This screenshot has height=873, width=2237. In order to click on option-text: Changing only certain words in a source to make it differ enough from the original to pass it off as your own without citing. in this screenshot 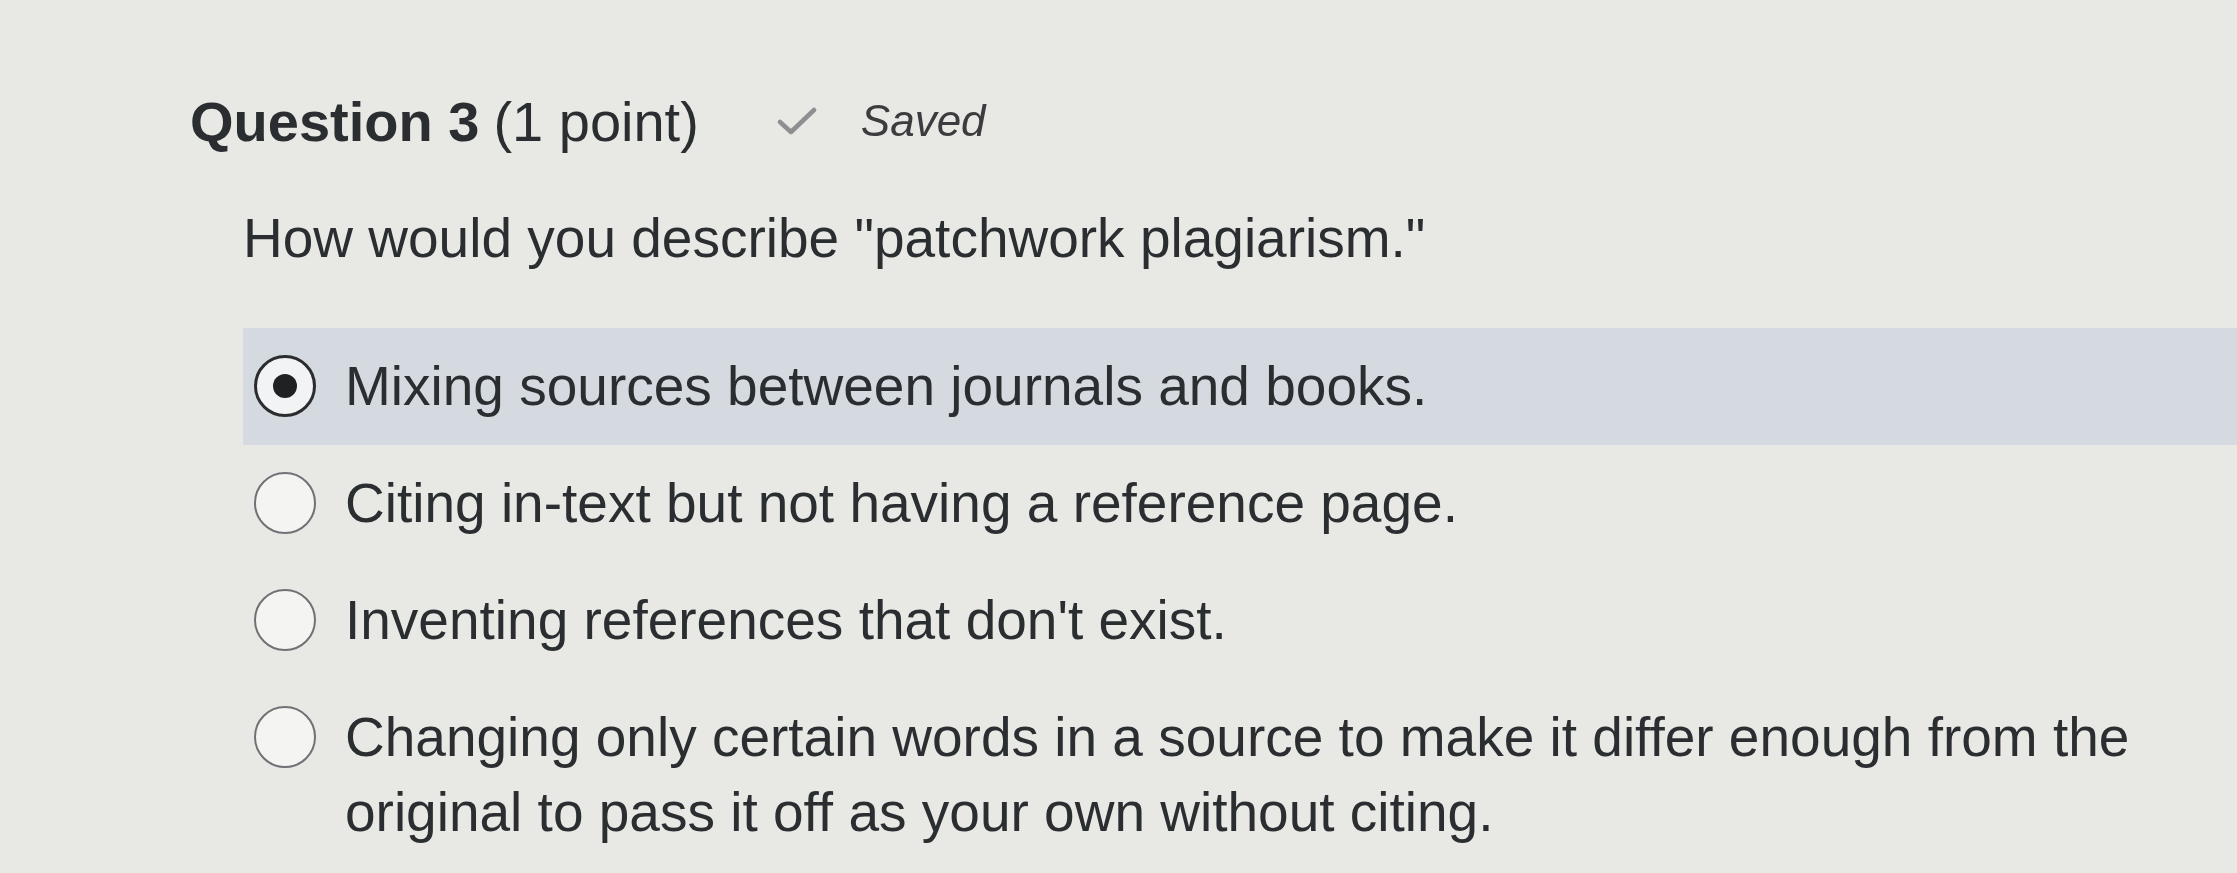, I will do `click(1238, 775)`.